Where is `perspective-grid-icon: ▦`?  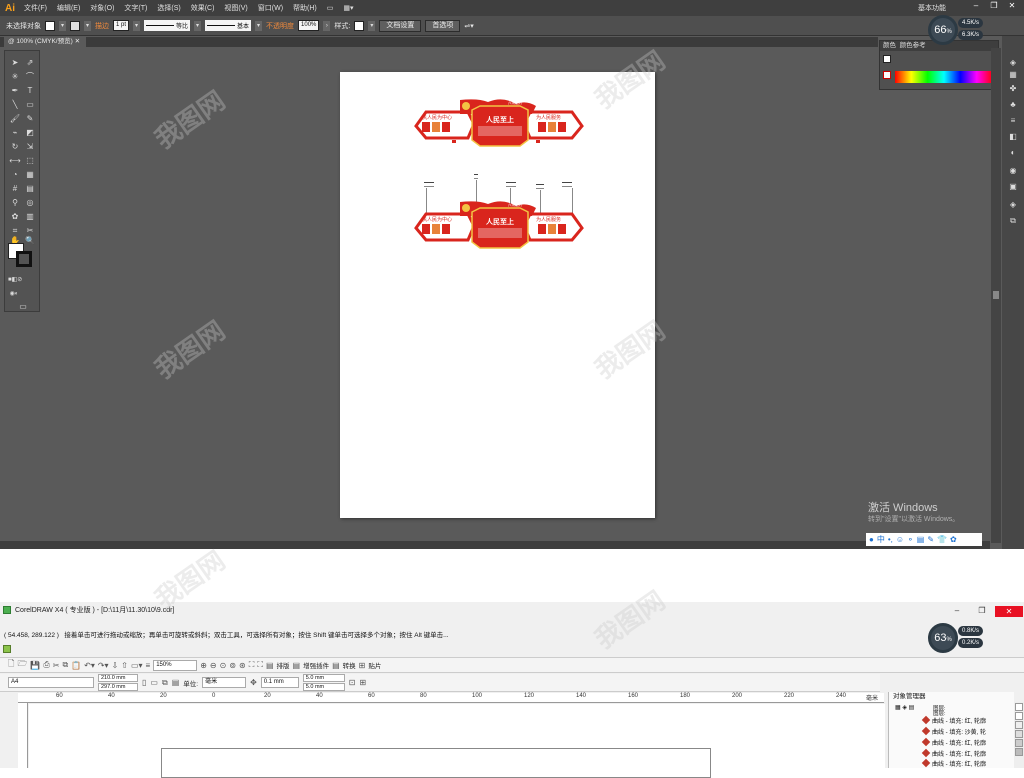 perspective-grid-icon: ▦ is located at coordinates (30, 174).